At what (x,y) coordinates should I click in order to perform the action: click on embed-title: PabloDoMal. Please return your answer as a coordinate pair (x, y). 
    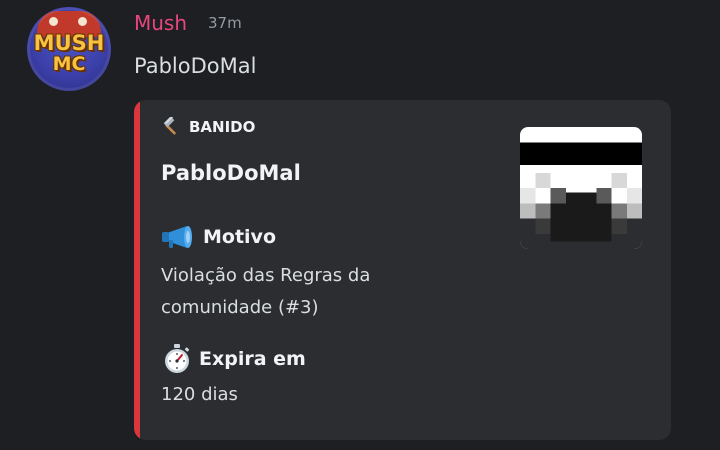
    Looking at the image, I should click on (231, 173).